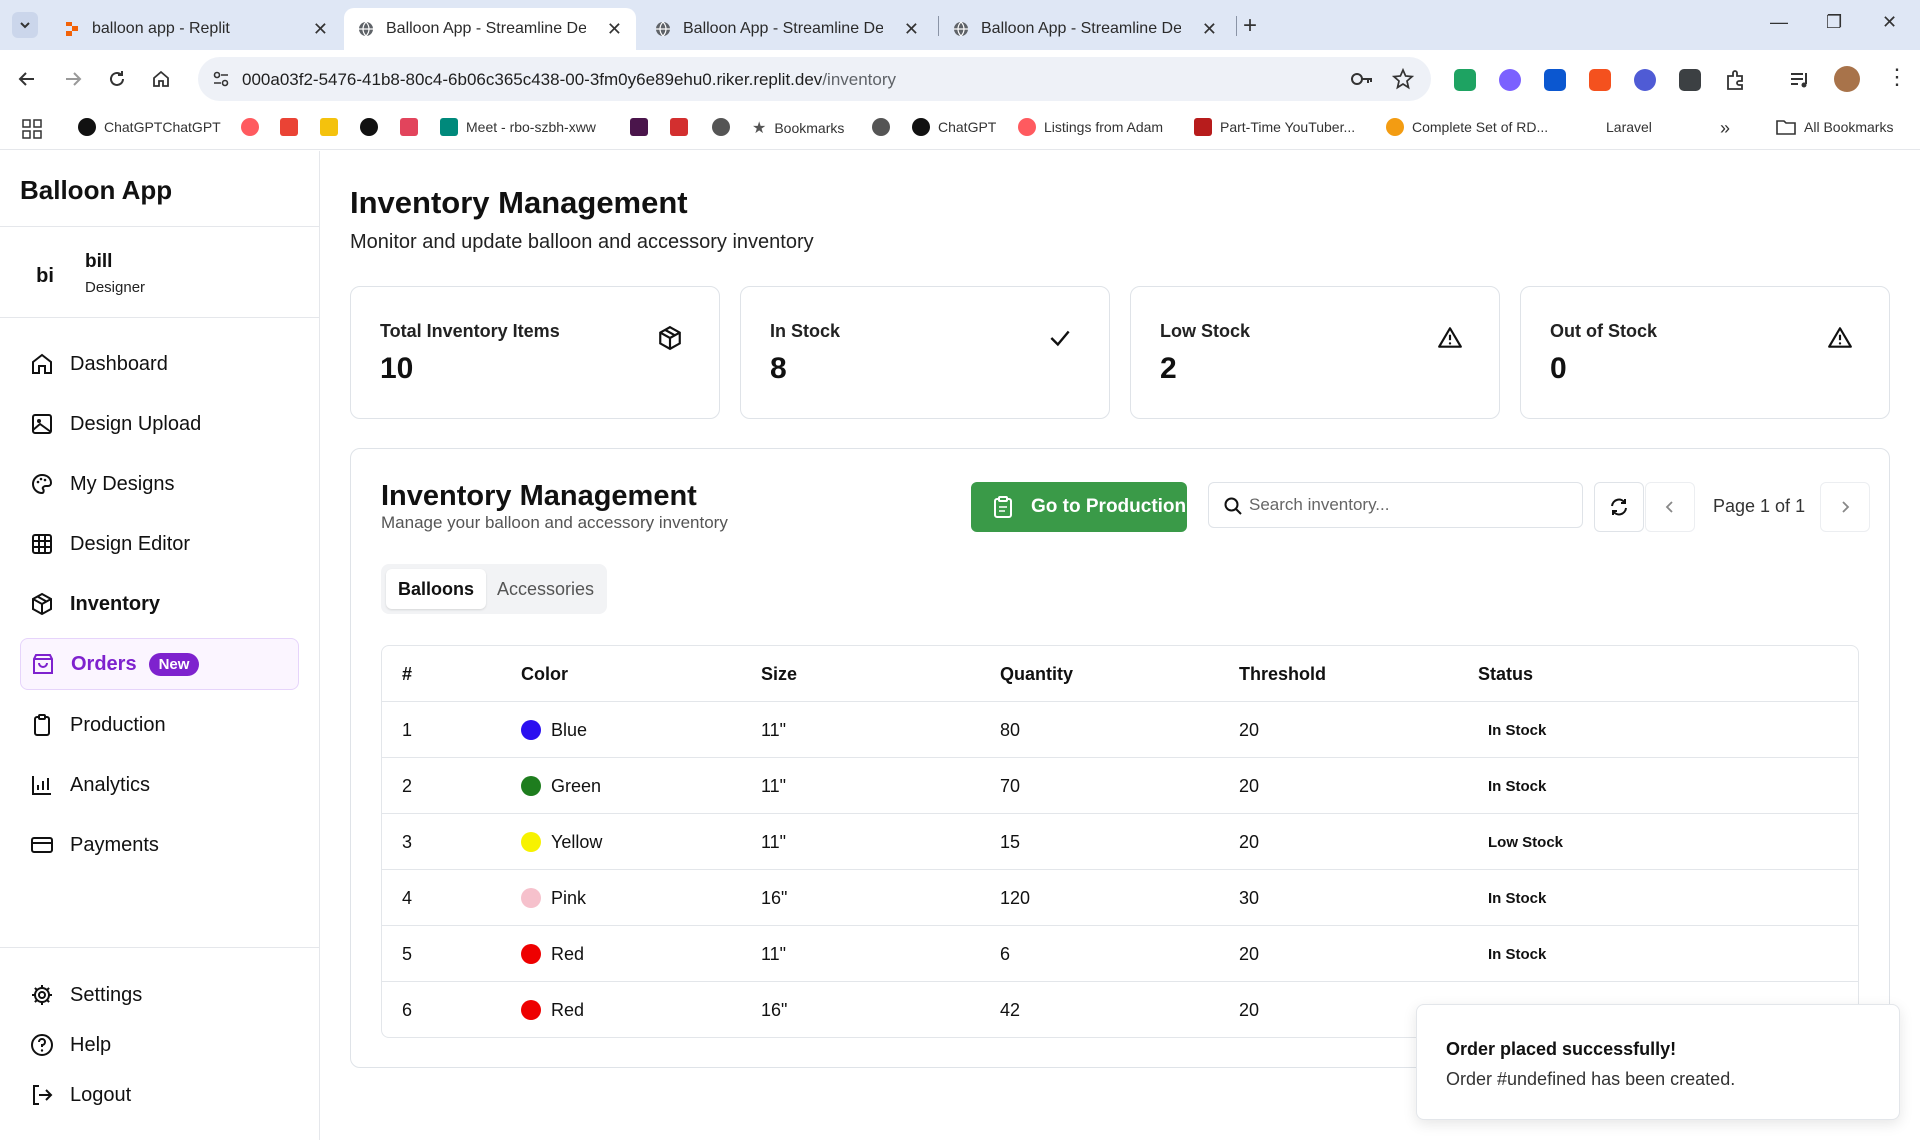 This screenshot has width=1920, height=1140. What do you see at coordinates (96, 190) in the screenshot?
I see `app-brand: Balloon App` at bounding box center [96, 190].